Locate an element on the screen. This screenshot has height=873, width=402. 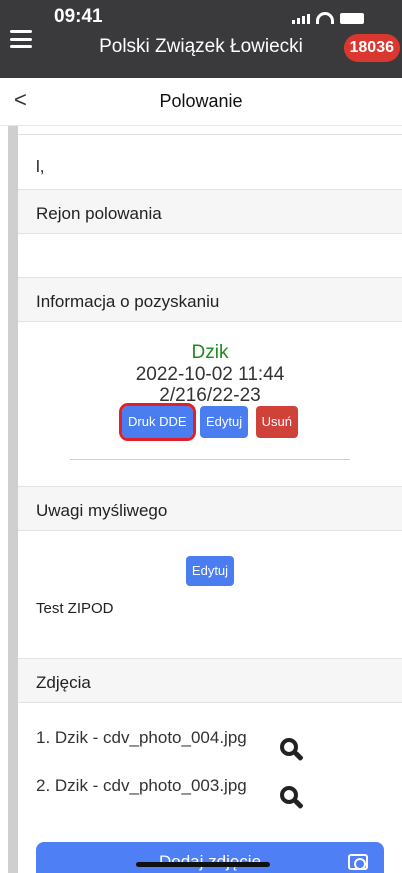
region-heading-row: Rejon polowania is located at coordinates (210, 211).